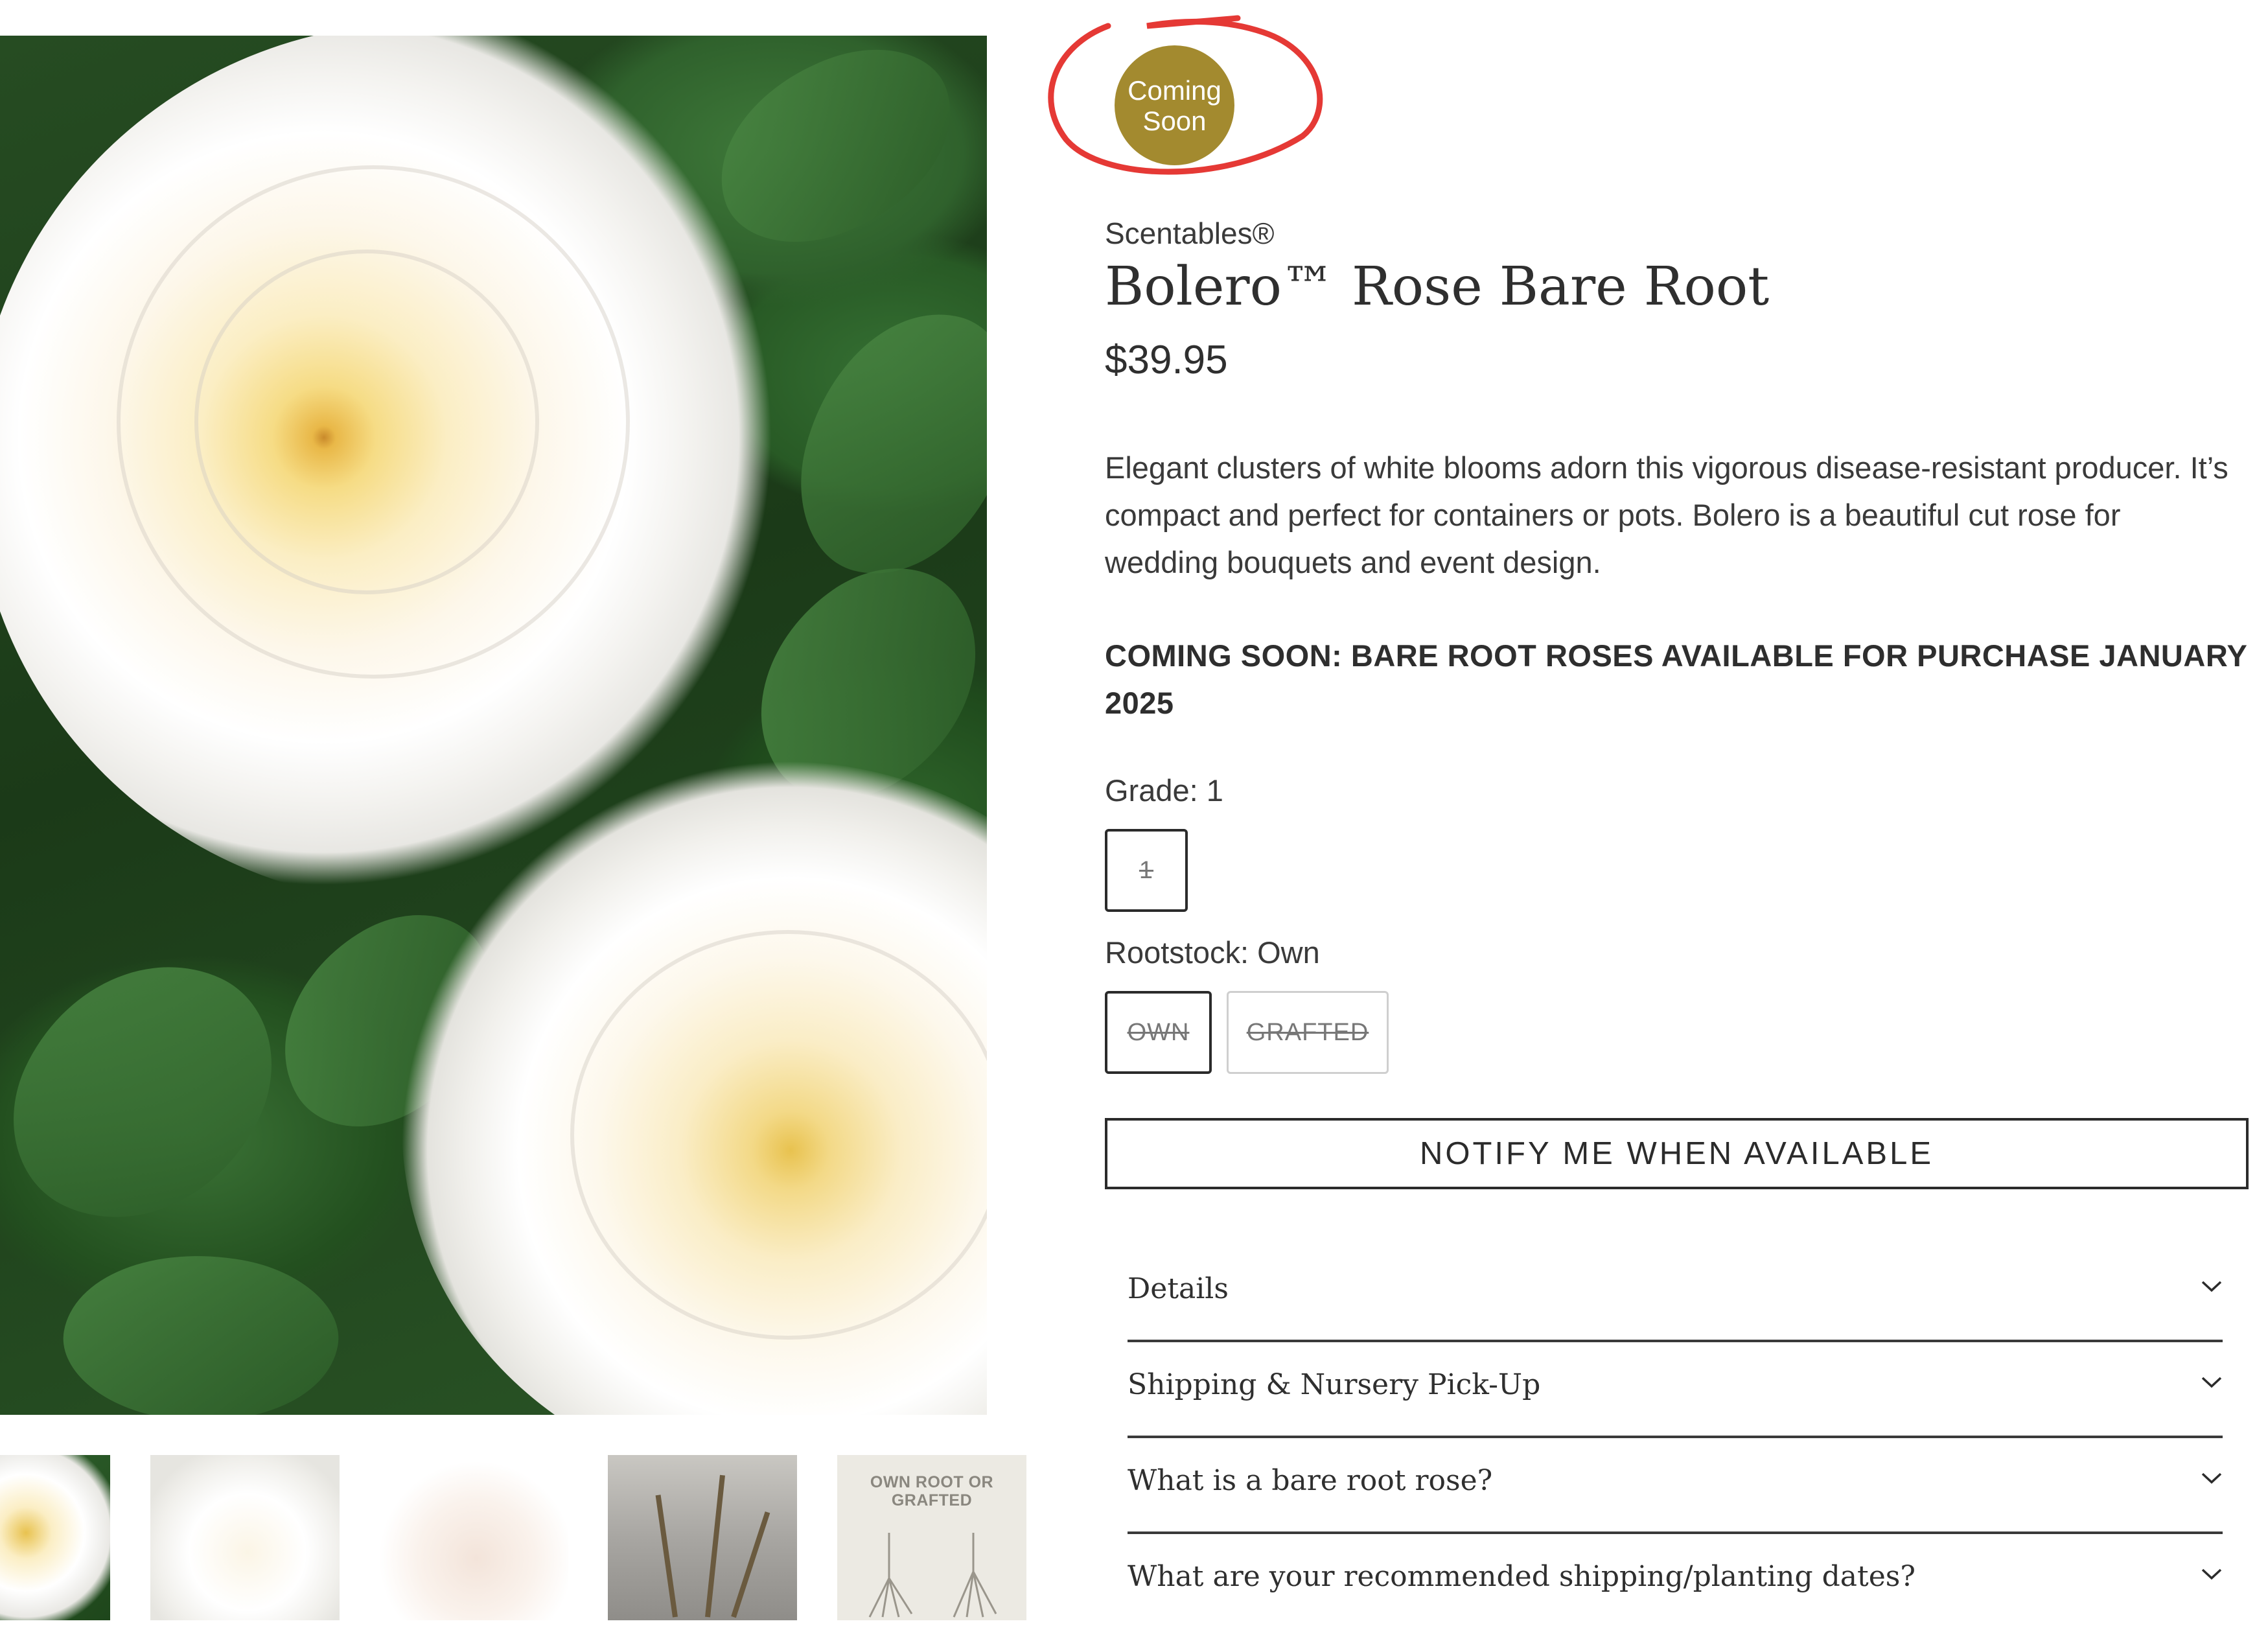 The width and height of the screenshot is (2268, 1630). I want to click on accordion-label: Details, so click(1178, 1288).